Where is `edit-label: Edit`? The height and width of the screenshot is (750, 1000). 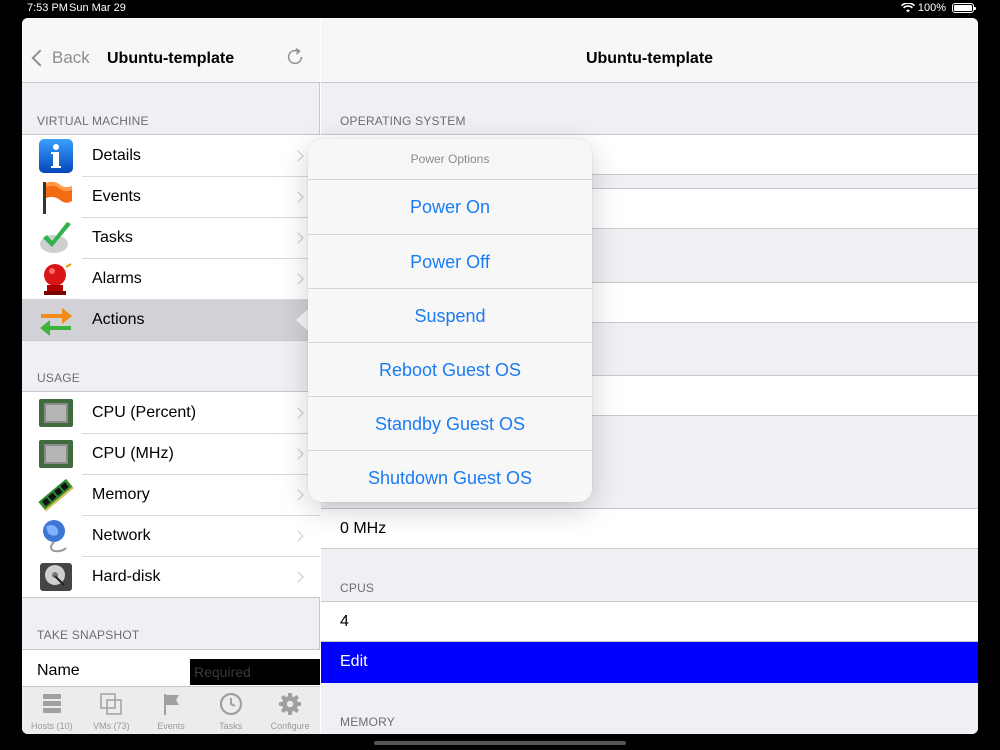 edit-label: Edit is located at coordinates (354, 661).